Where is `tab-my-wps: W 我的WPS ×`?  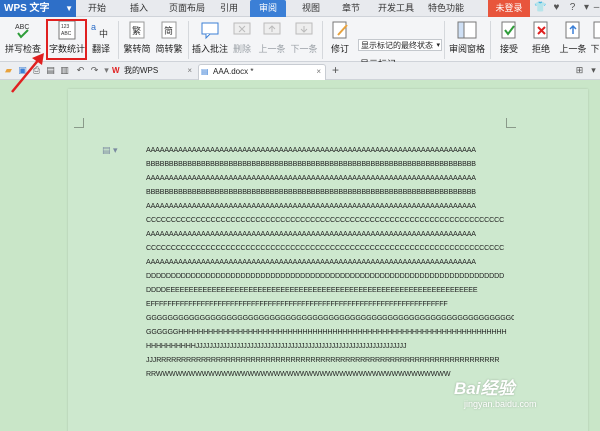
tab-my-wps: W 我的WPS × is located at coordinates (153, 72).